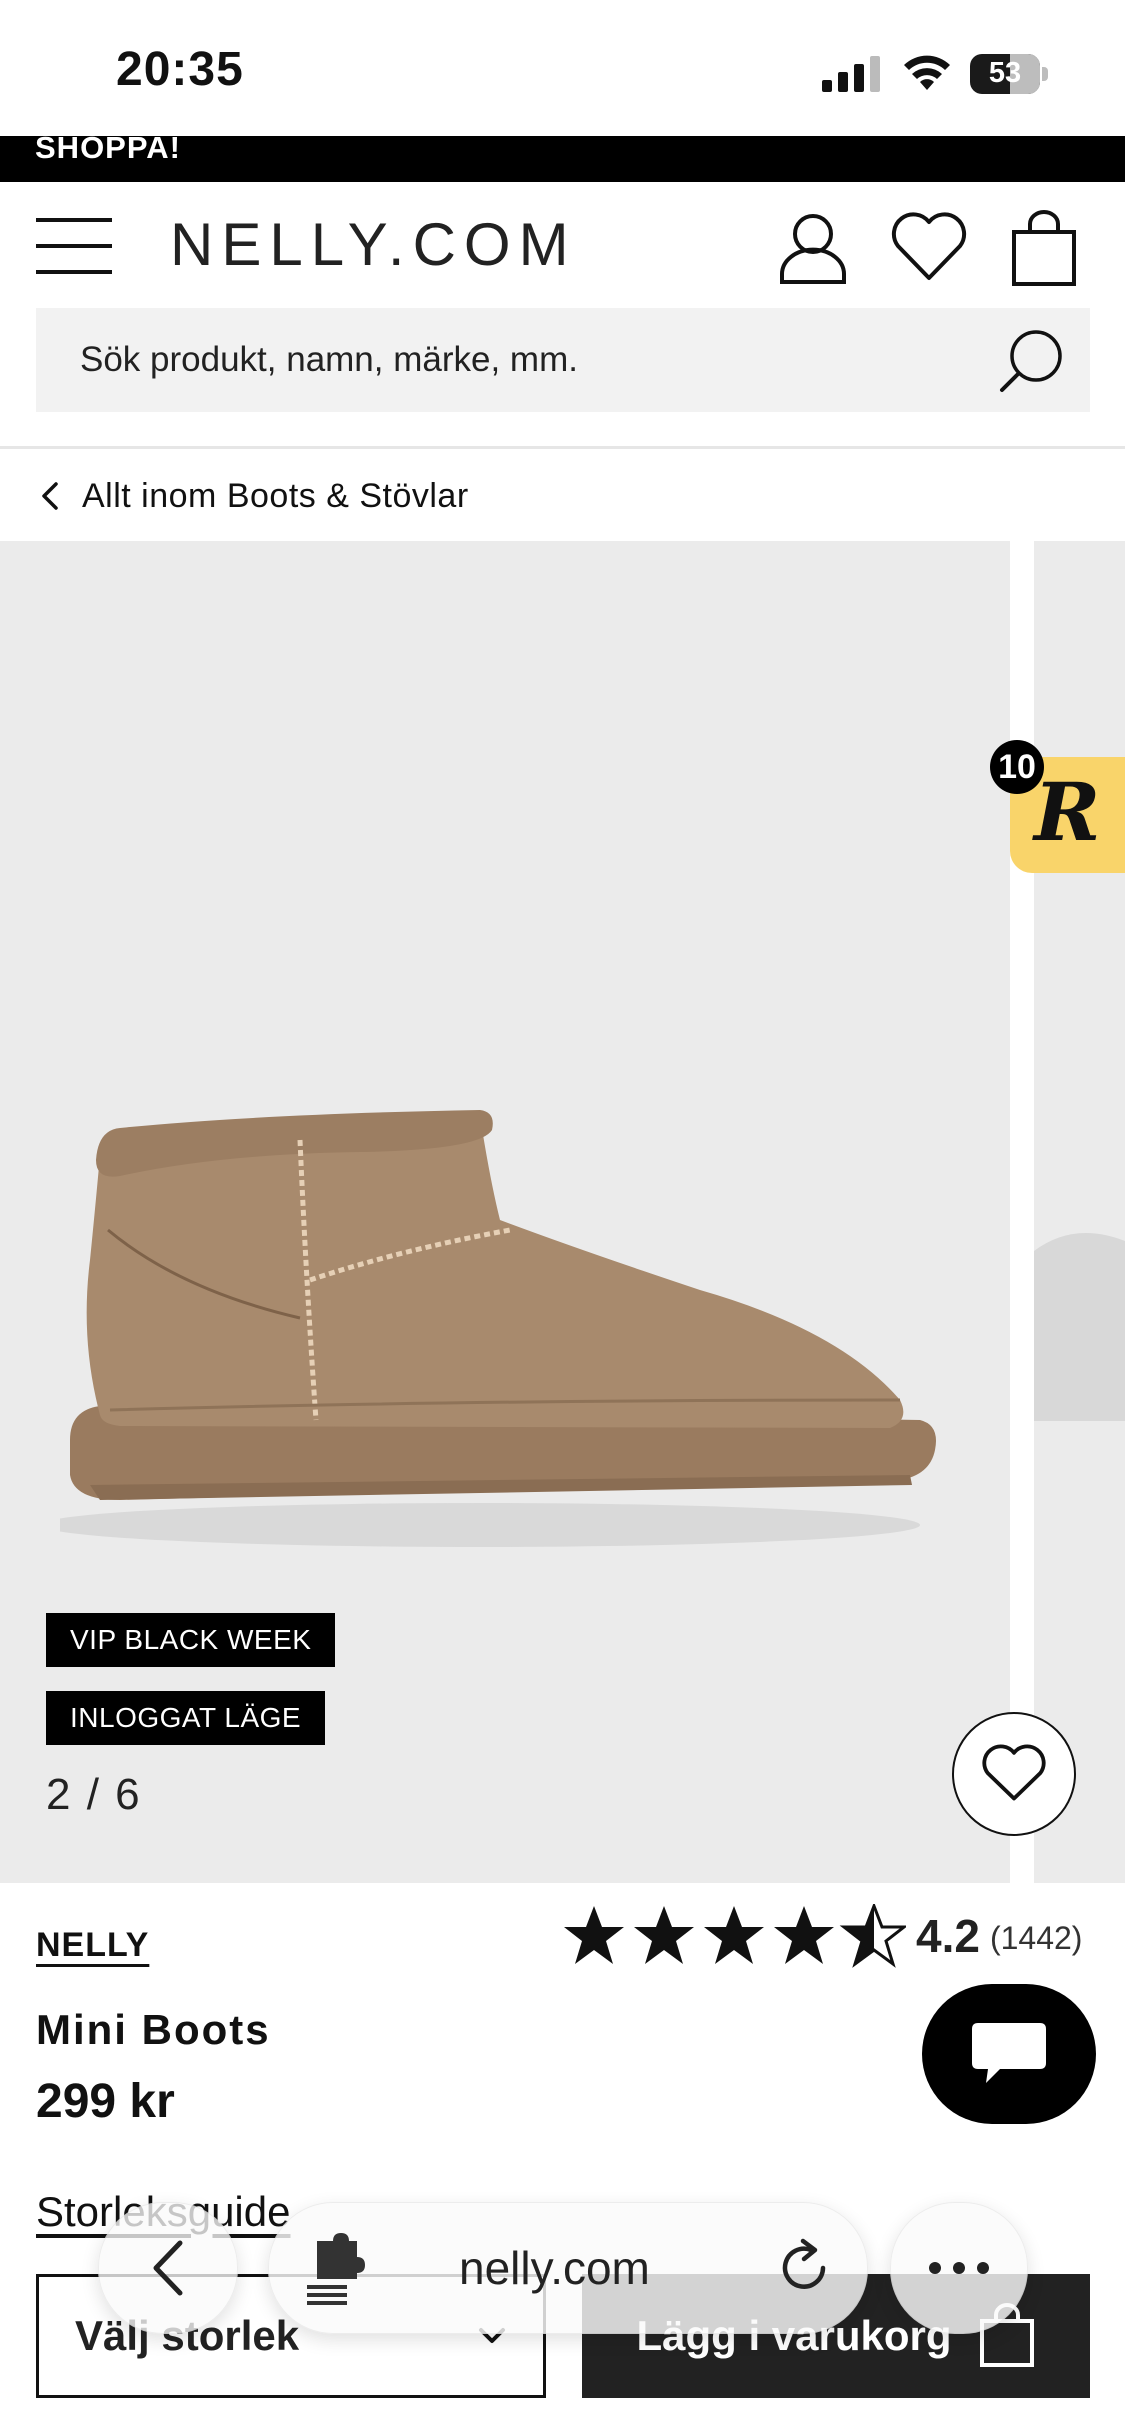 Image resolution: width=1125 pixels, height=2434 pixels. What do you see at coordinates (336, 2269) in the screenshot?
I see `extensions-icon` at bounding box center [336, 2269].